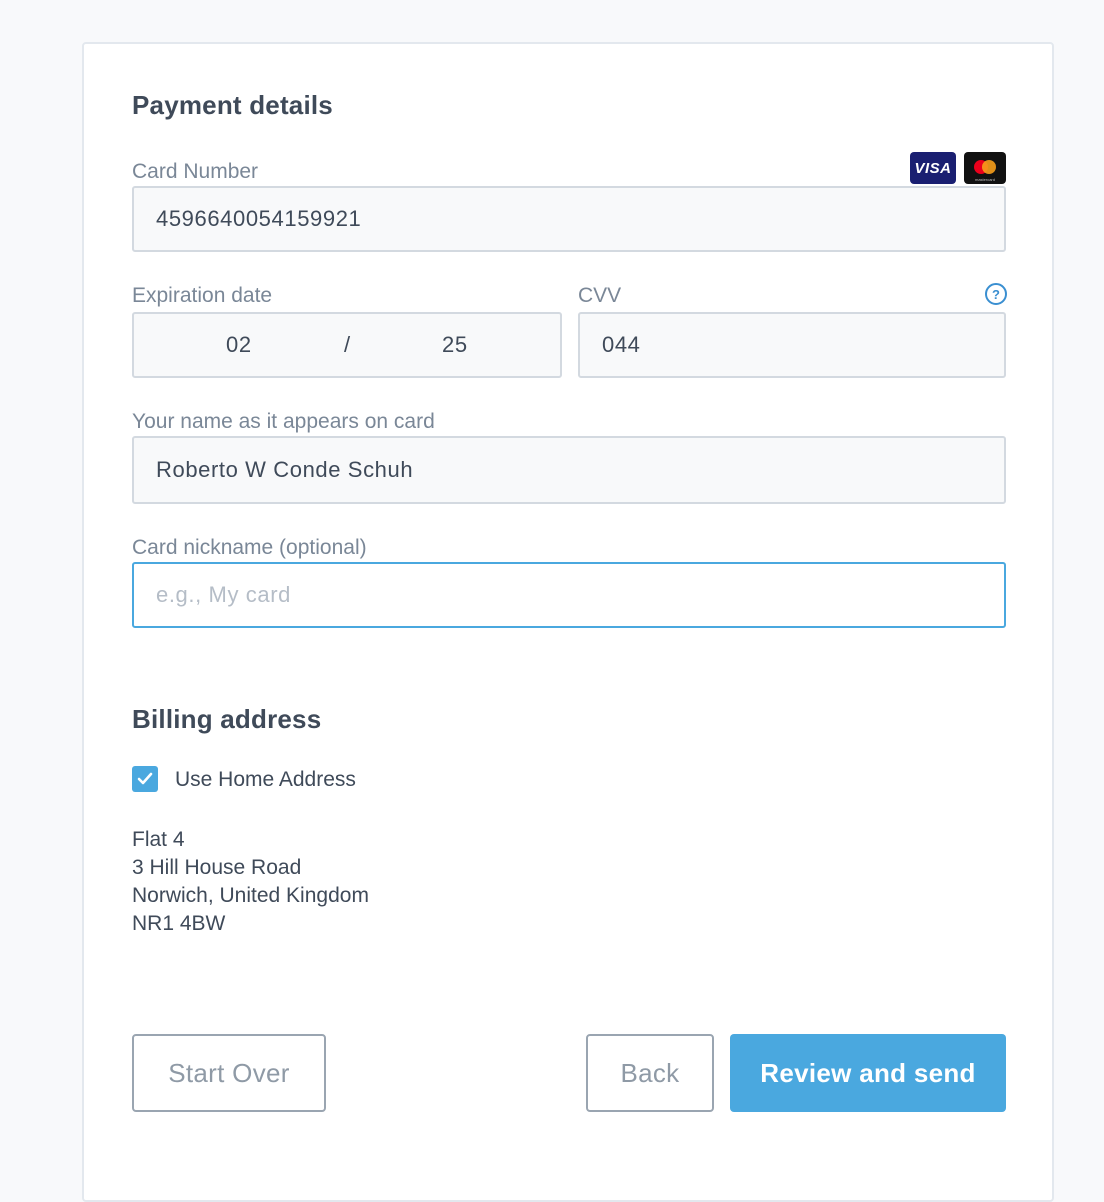  I want to click on expiration-field: 02 / 25, so click(347, 345).